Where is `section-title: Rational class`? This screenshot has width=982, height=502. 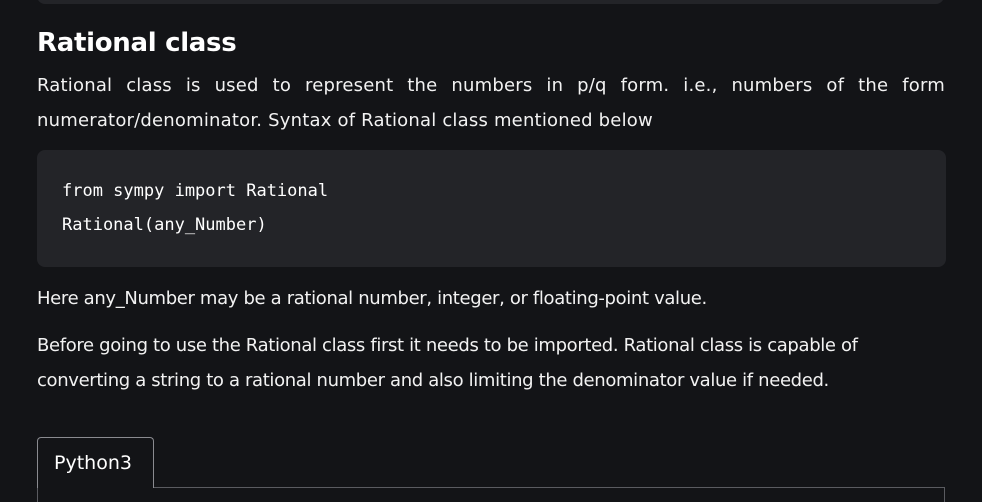
section-title: Rational class is located at coordinates (137, 43).